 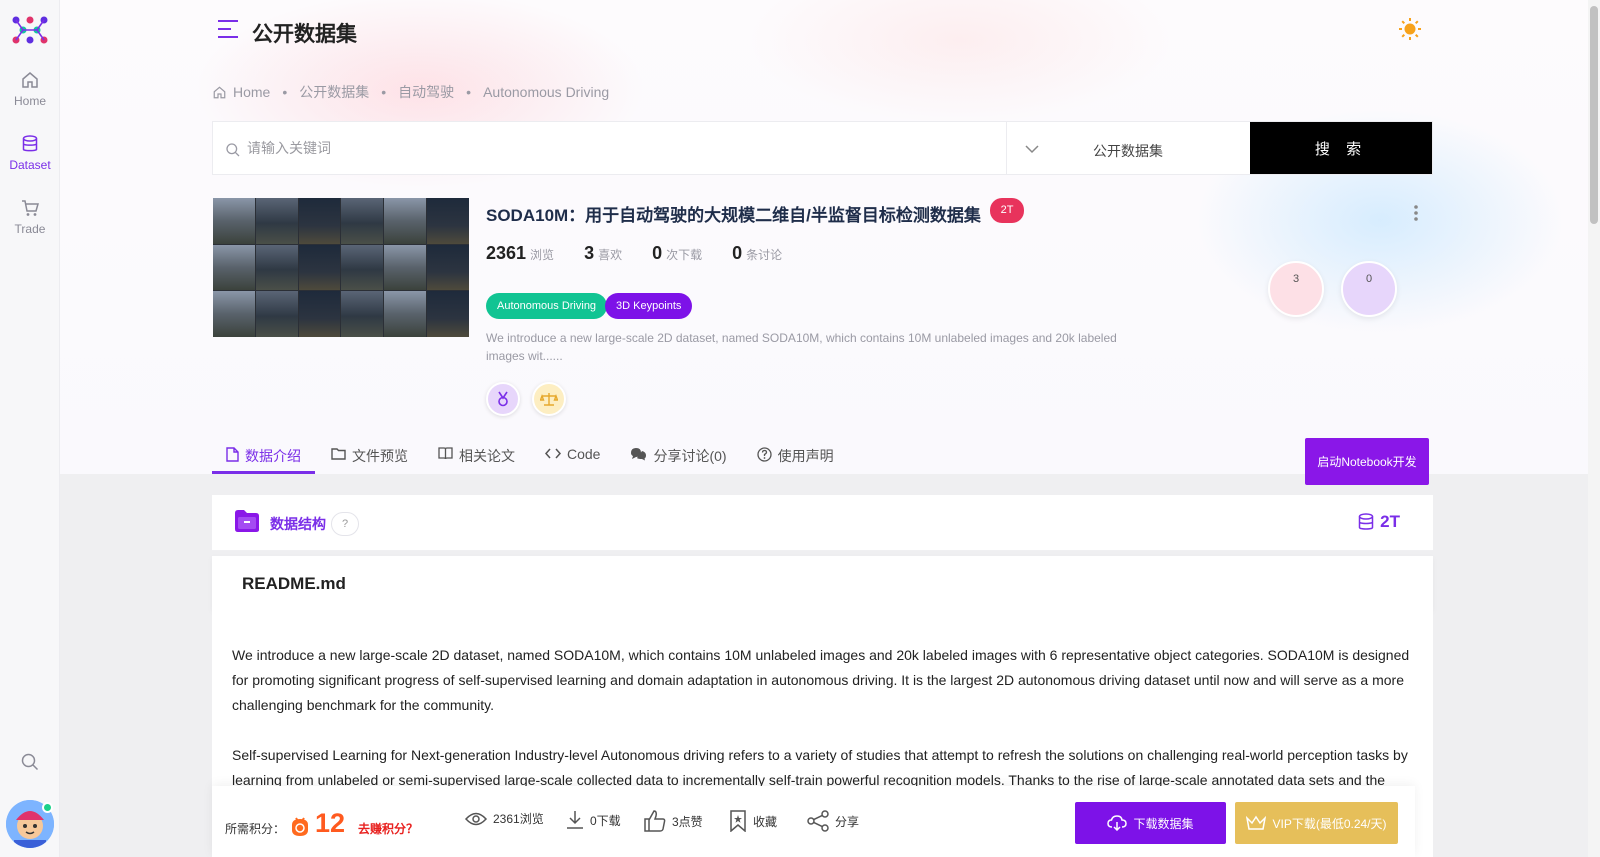 I want to click on sidebar-item-label: Home, so click(x=29, y=101).